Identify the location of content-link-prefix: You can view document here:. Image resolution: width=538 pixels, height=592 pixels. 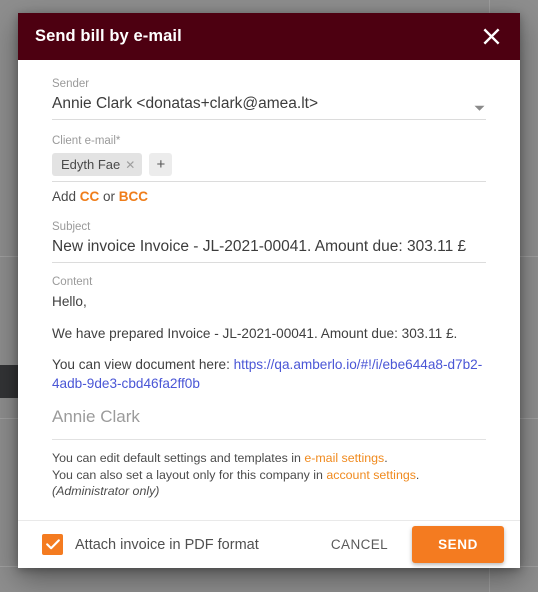
(143, 364).